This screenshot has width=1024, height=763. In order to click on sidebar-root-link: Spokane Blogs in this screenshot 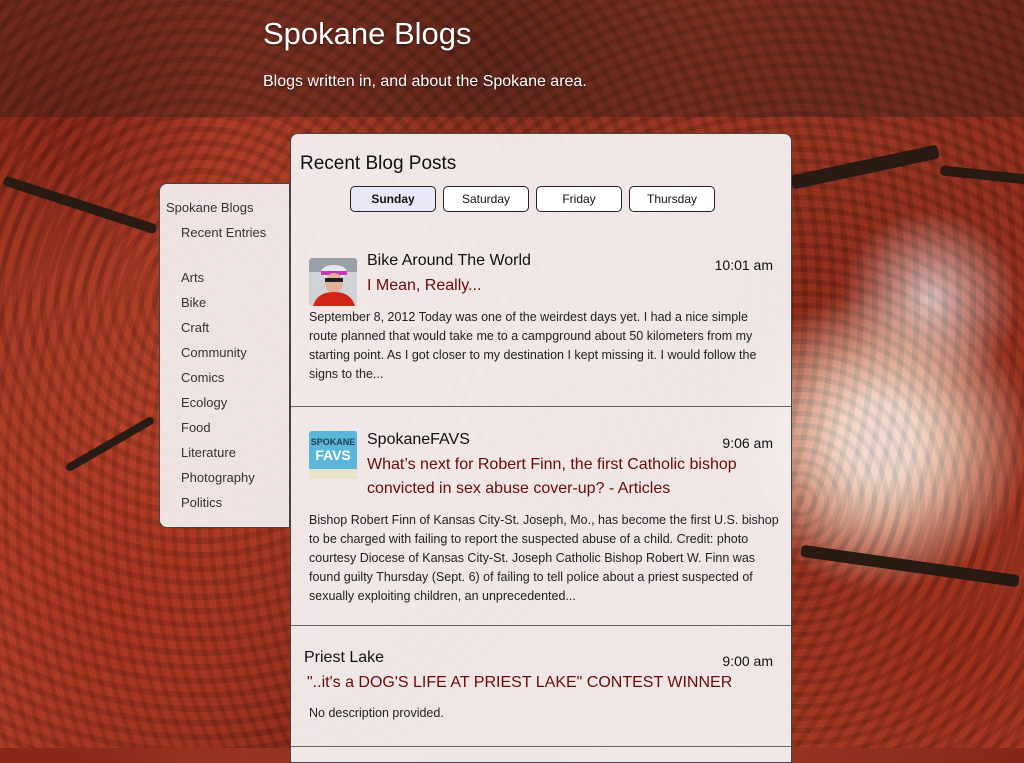, I will do `click(209, 207)`.